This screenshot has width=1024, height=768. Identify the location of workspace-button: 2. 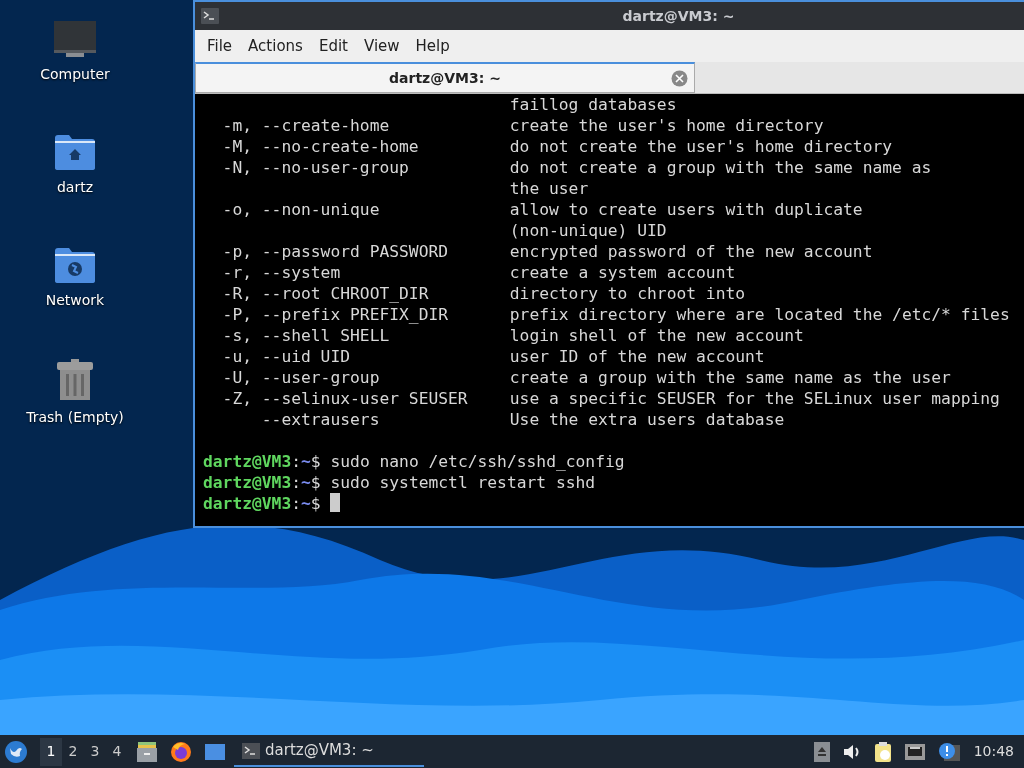
(73, 751).